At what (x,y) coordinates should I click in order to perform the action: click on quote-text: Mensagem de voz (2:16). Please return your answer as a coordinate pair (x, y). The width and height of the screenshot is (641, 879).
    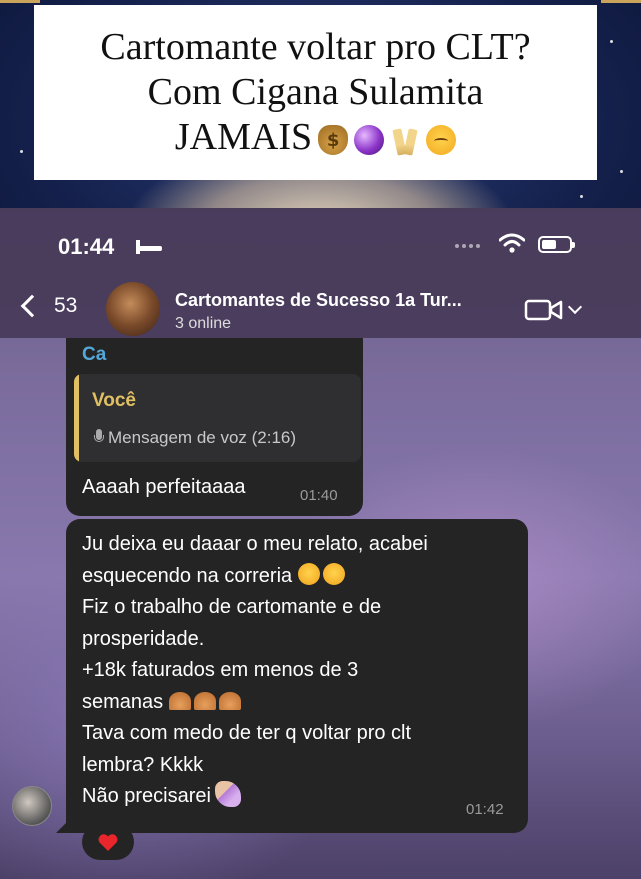
    Looking at the image, I should click on (202, 437).